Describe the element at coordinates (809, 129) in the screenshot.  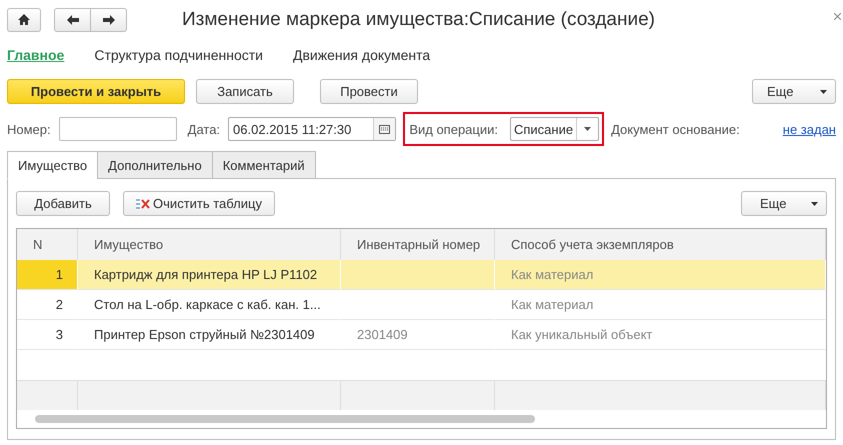
I see `basis-link: не задан` at that location.